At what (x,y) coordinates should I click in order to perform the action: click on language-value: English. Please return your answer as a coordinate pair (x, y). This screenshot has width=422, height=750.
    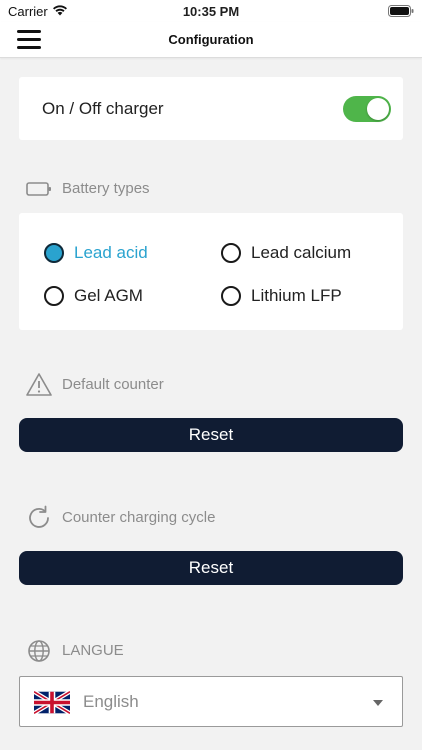
    Looking at the image, I should click on (111, 701).